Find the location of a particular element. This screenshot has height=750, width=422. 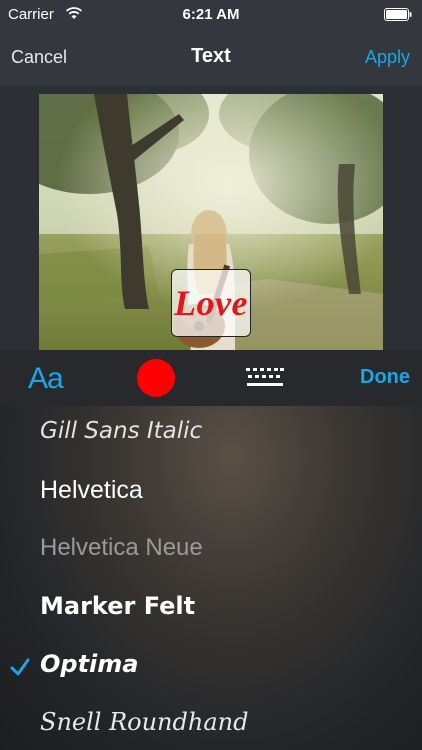

status-time: 6:21 AM is located at coordinates (211, 14).